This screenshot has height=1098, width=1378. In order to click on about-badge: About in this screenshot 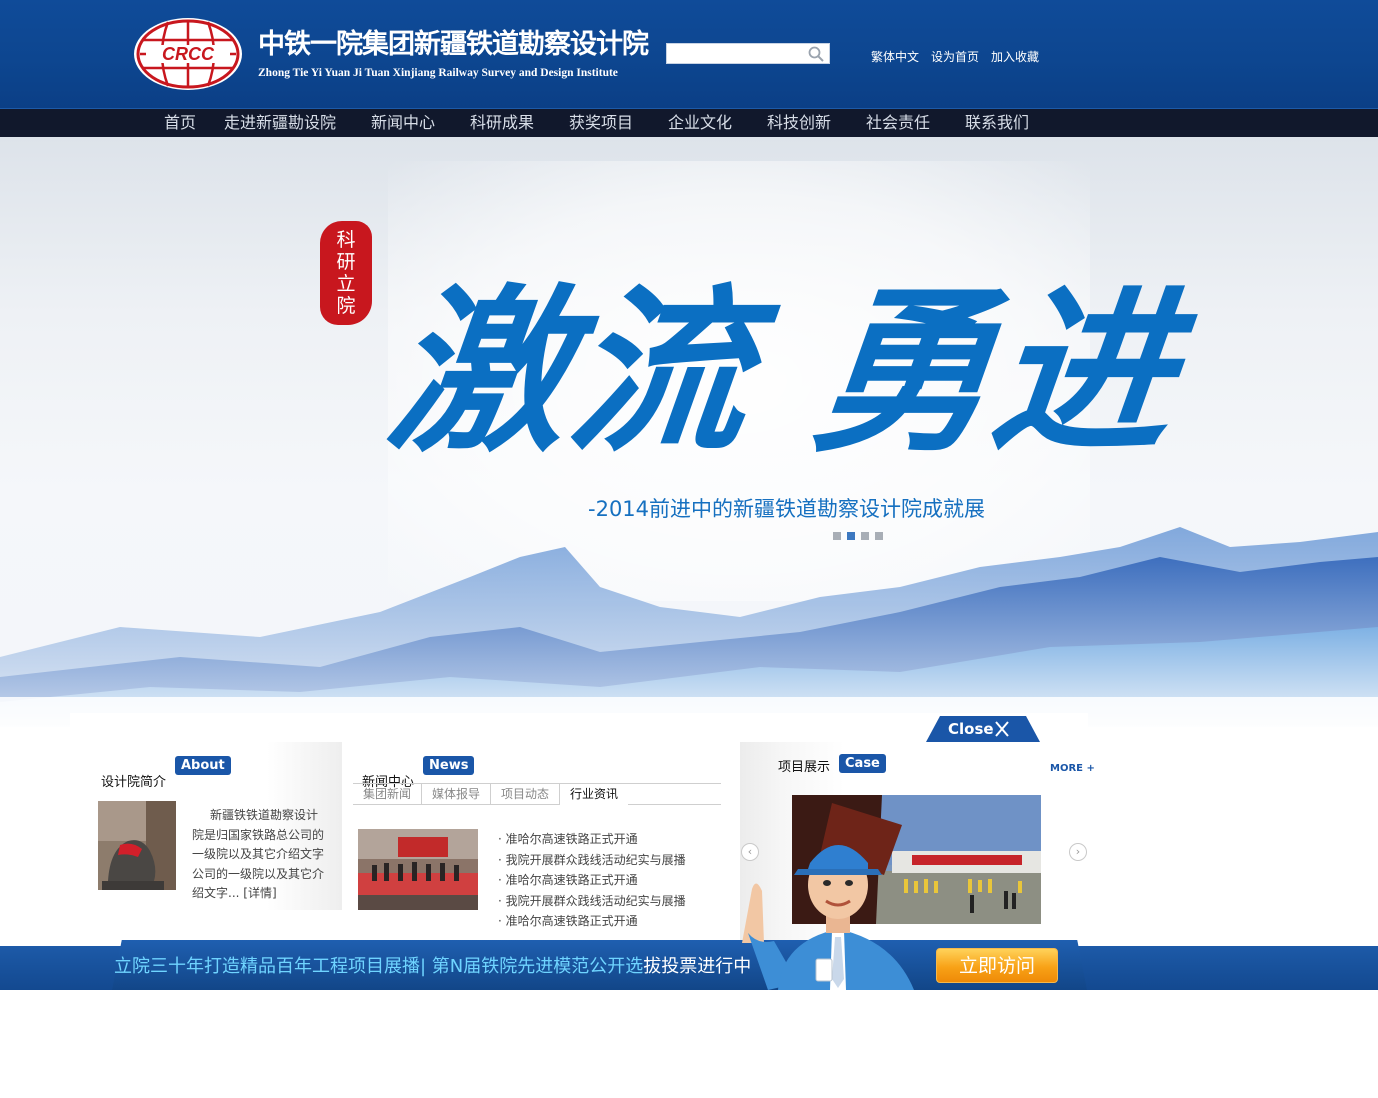, I will do `click(203, 765)`.